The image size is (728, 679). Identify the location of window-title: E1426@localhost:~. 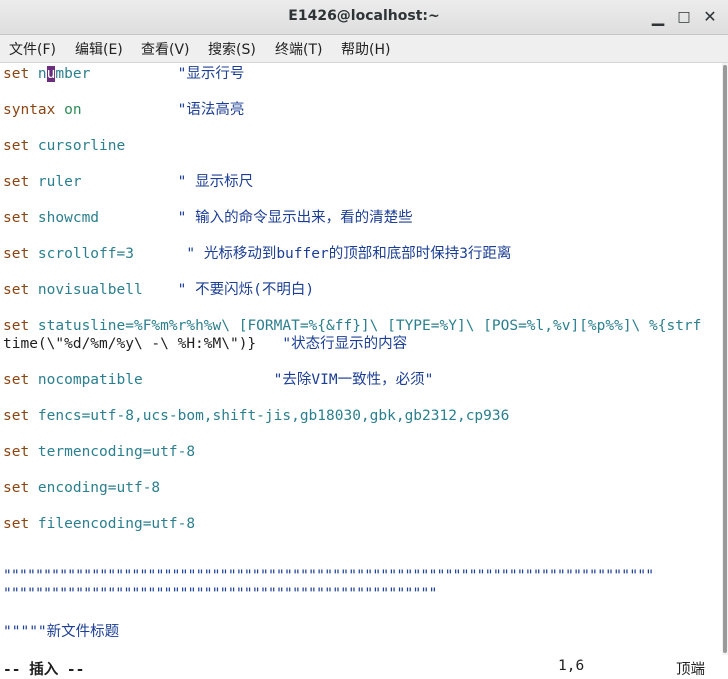
(364, 16).